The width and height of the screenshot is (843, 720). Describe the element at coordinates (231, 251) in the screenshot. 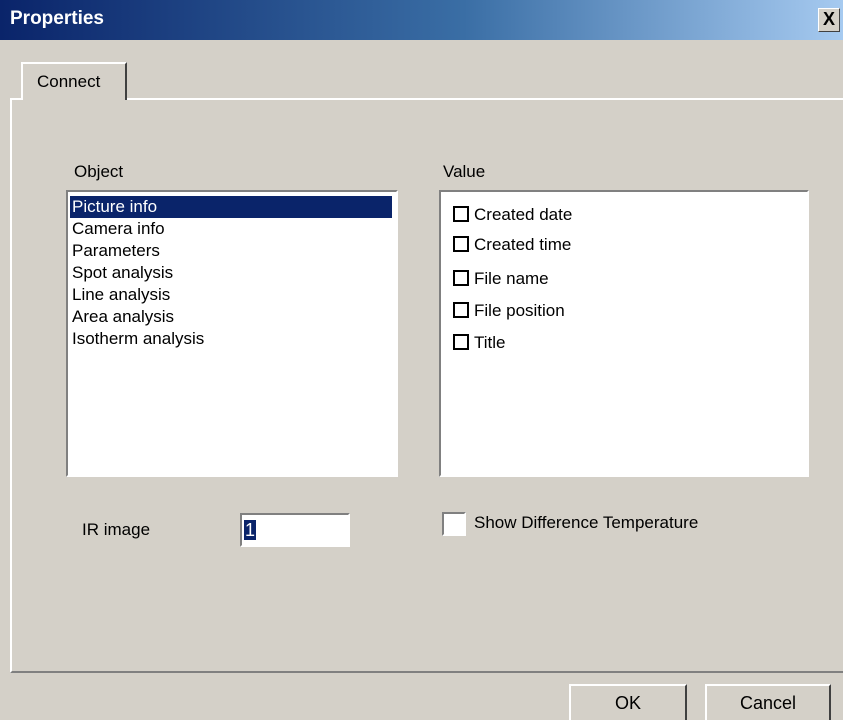

I see `object-item-parameters: Parameters` at that location.